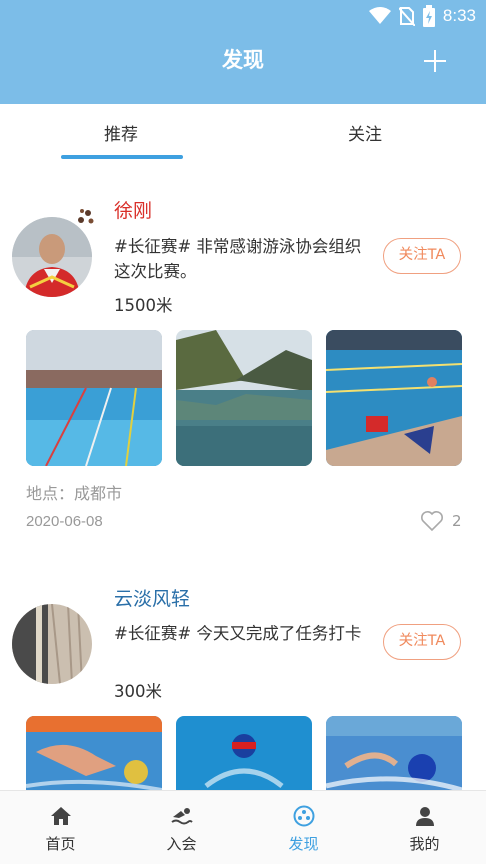  What do you see at coordinates (238, 633) in the screenshot?
I see `post-text: #长征赛# 今天又完成了任务打卡` at bounding box center [238, 633].